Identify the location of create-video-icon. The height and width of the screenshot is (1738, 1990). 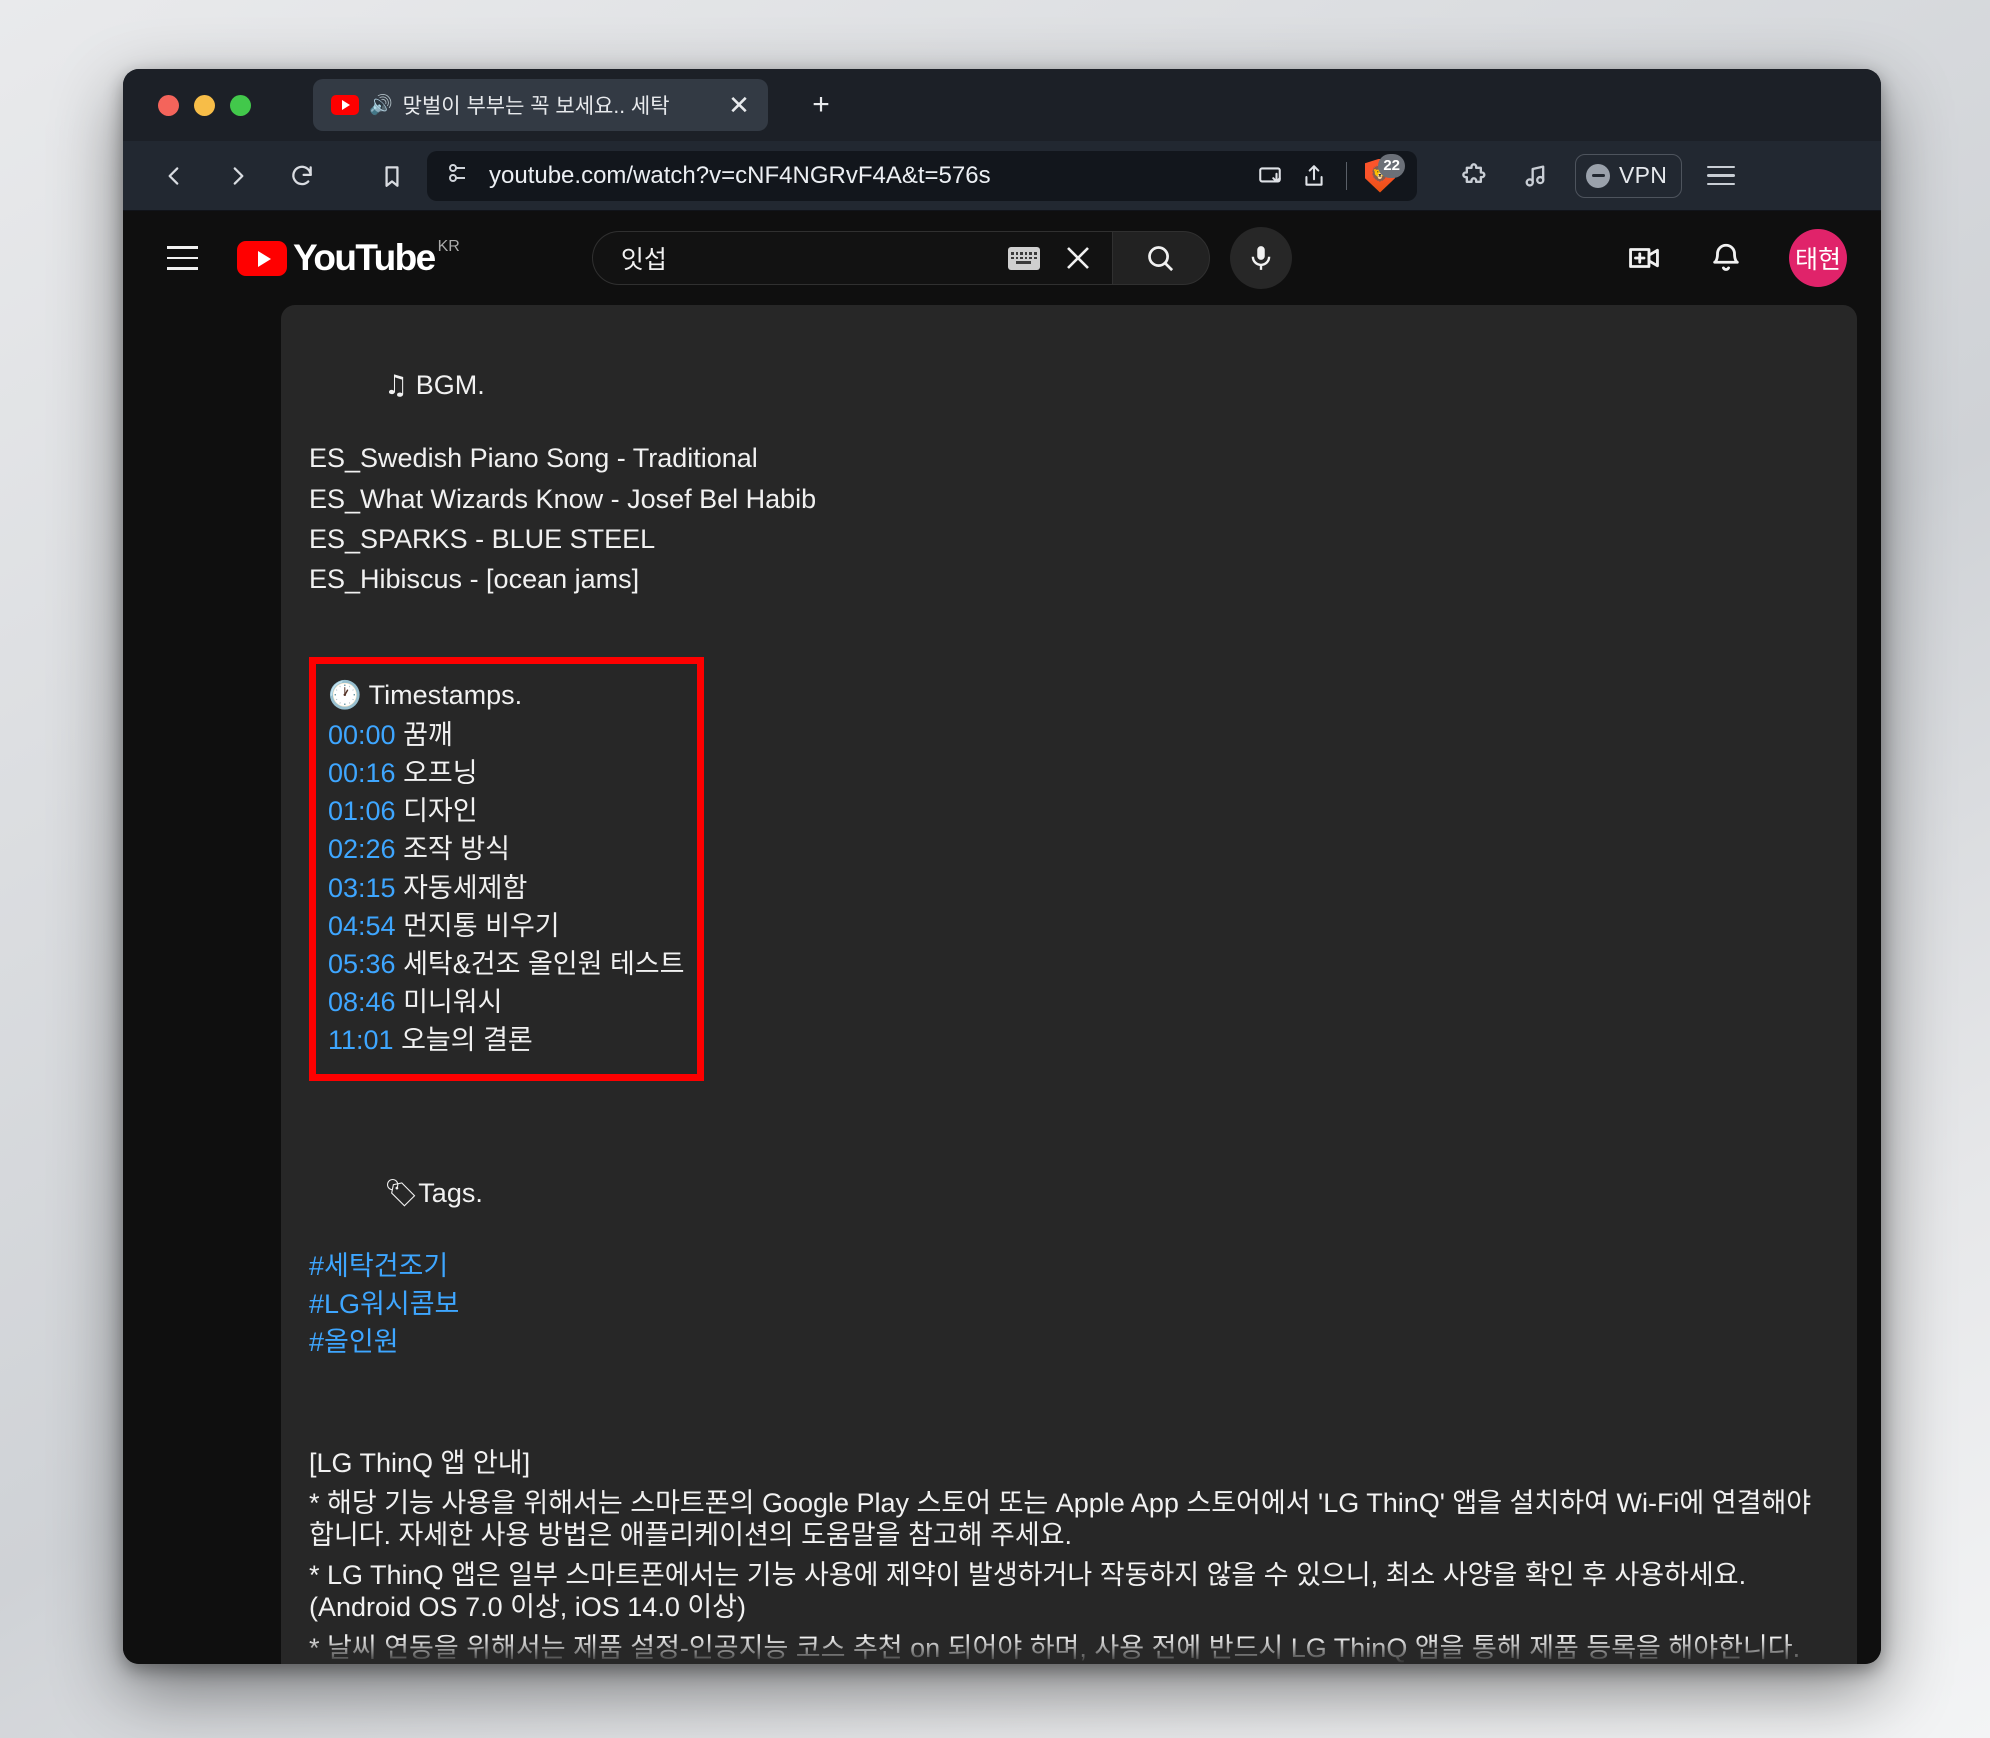
(1644, 258).